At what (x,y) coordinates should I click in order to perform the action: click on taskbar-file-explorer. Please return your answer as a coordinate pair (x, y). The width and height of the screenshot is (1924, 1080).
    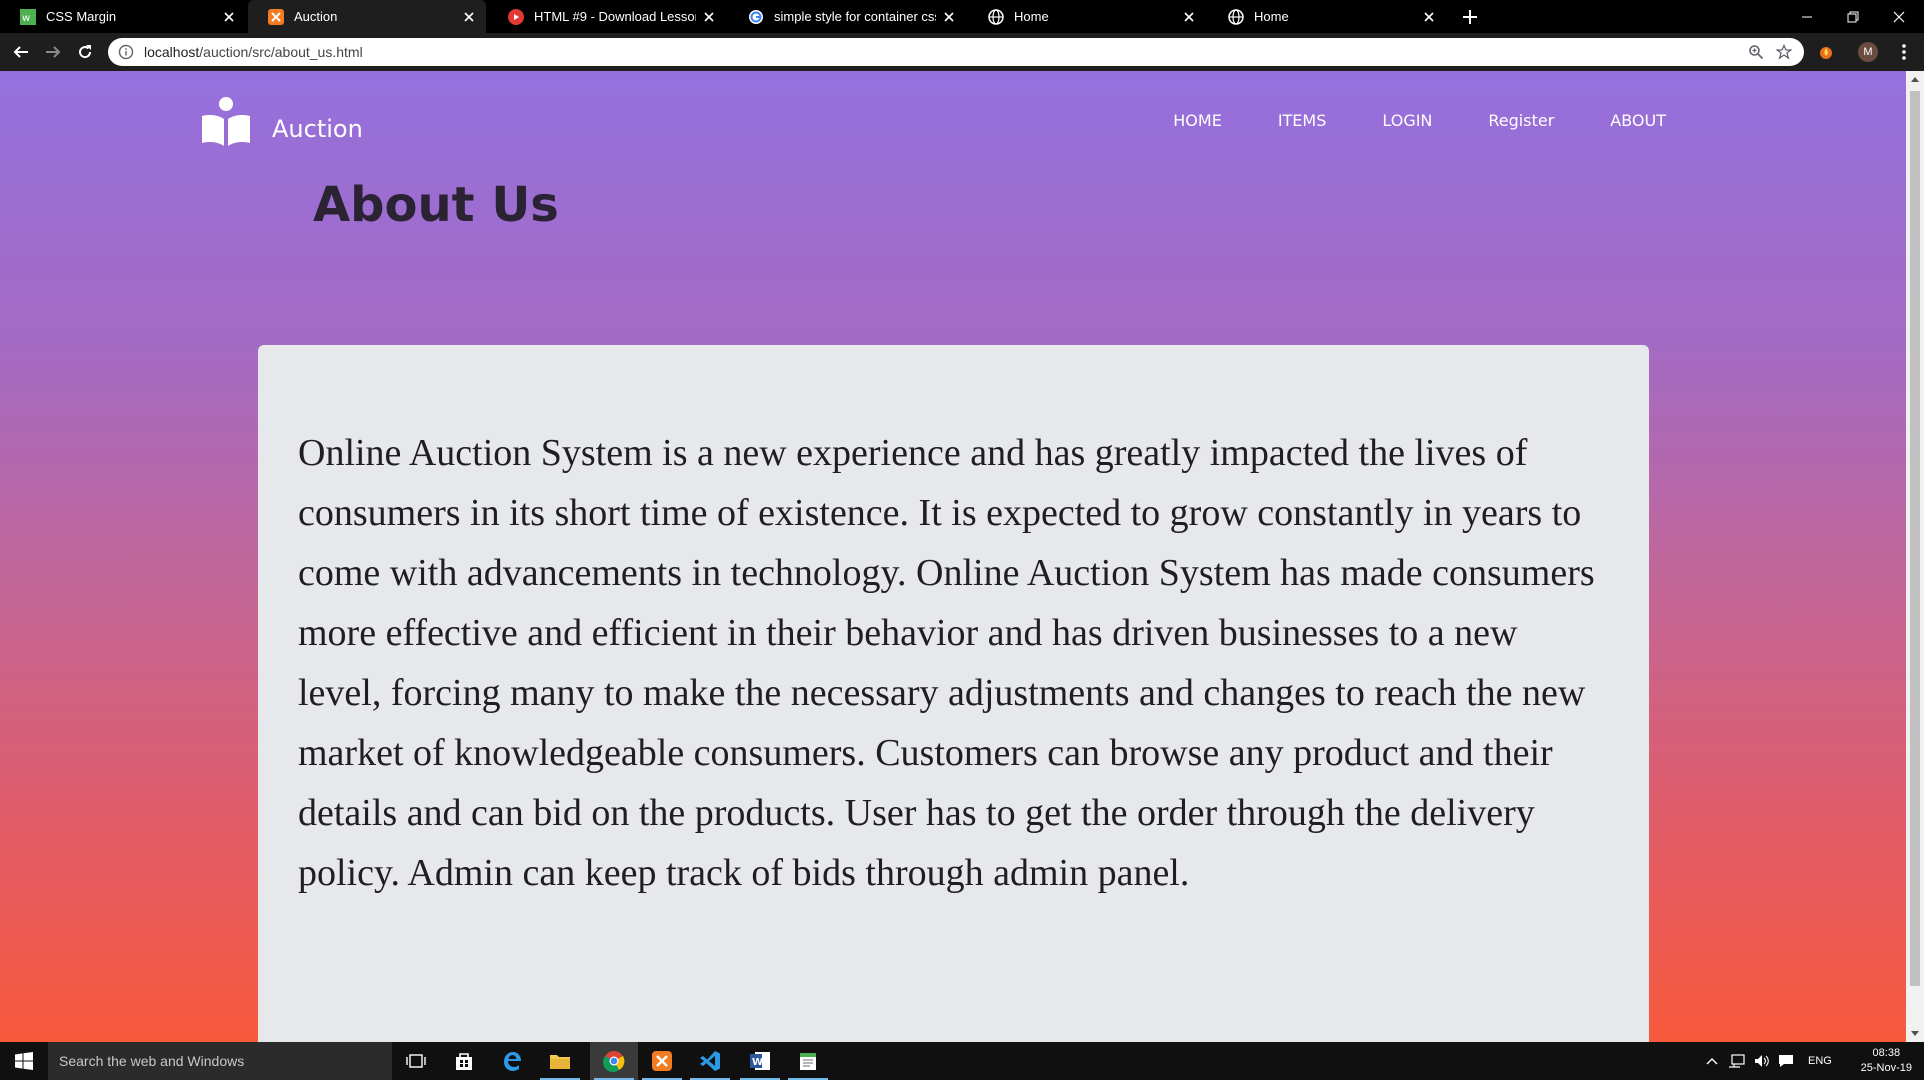
    Looking at the image, I should click on (560, 1061).